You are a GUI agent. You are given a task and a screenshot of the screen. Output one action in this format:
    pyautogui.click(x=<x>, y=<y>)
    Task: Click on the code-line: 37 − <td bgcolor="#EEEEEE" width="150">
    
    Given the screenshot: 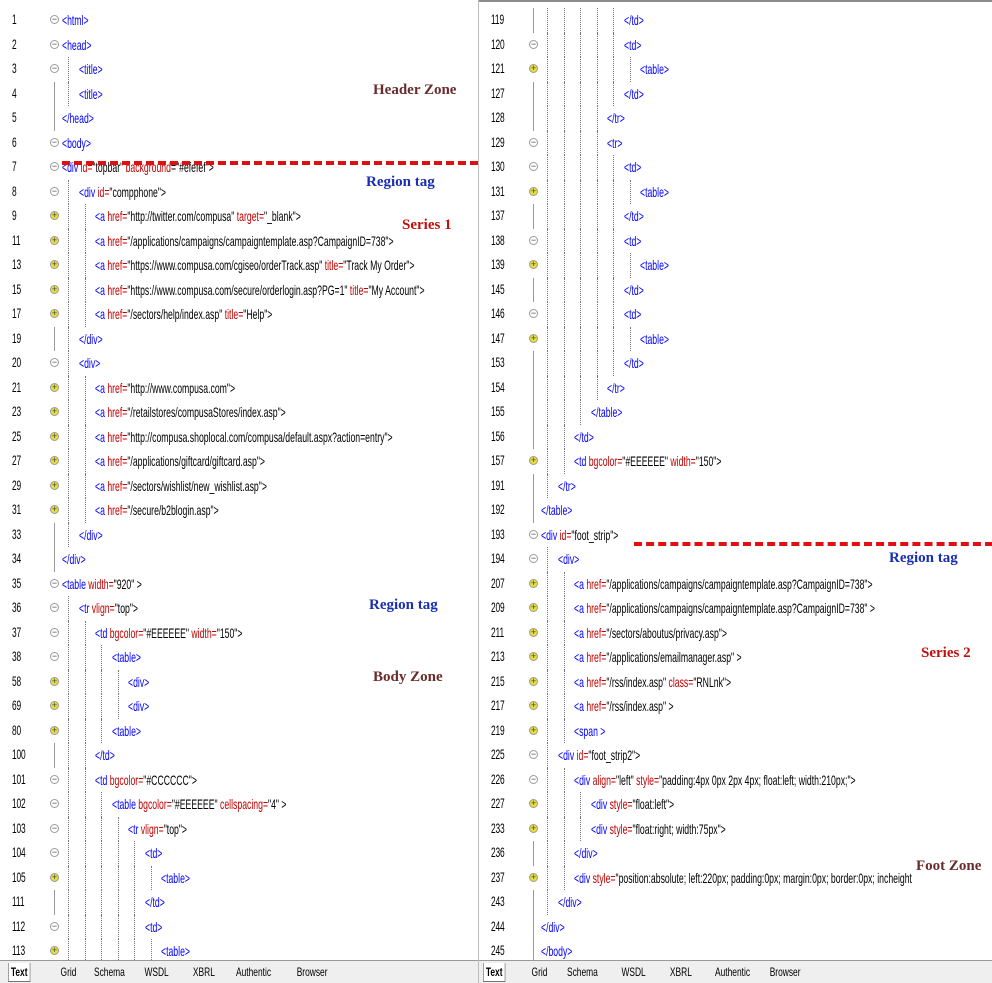 What is the action you would take?
    pyautogui.click(x=239, y=632)
    